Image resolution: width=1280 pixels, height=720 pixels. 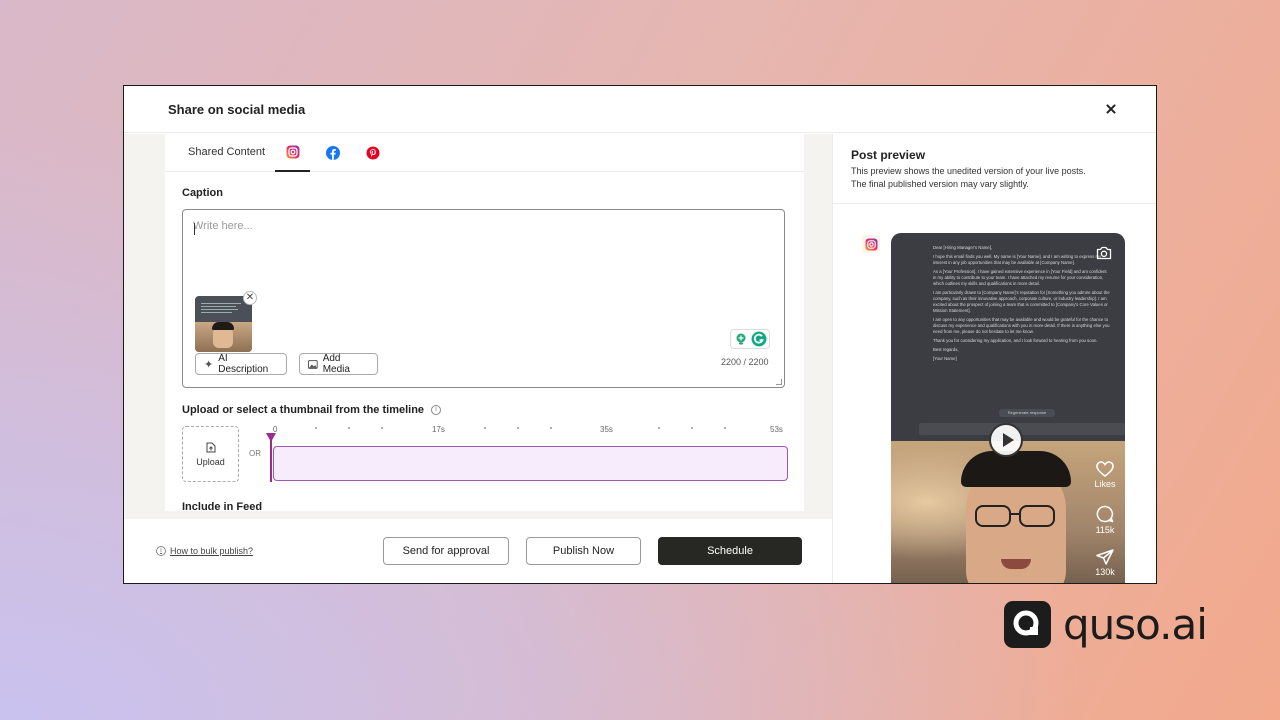 I want to click on doc-paragraph: Best regards,, so click(x=946, y=349).